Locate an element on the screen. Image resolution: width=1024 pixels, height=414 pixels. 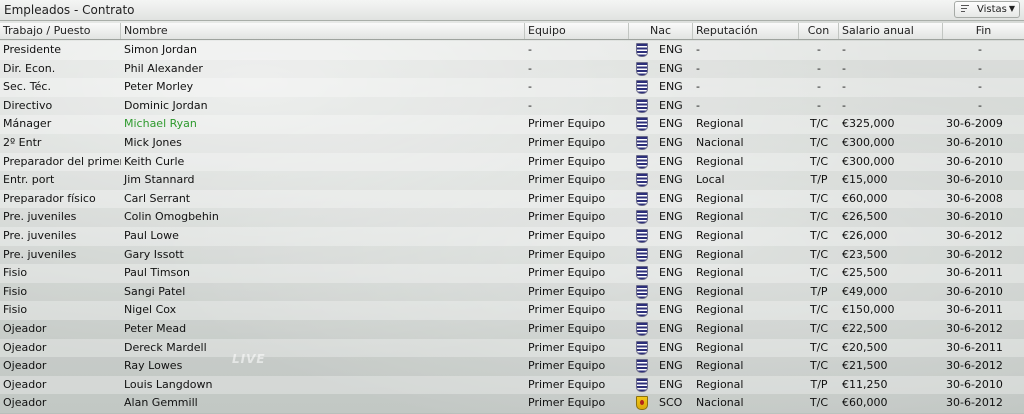
reputation-cell: Nacional is located at coordinates (720, 142).